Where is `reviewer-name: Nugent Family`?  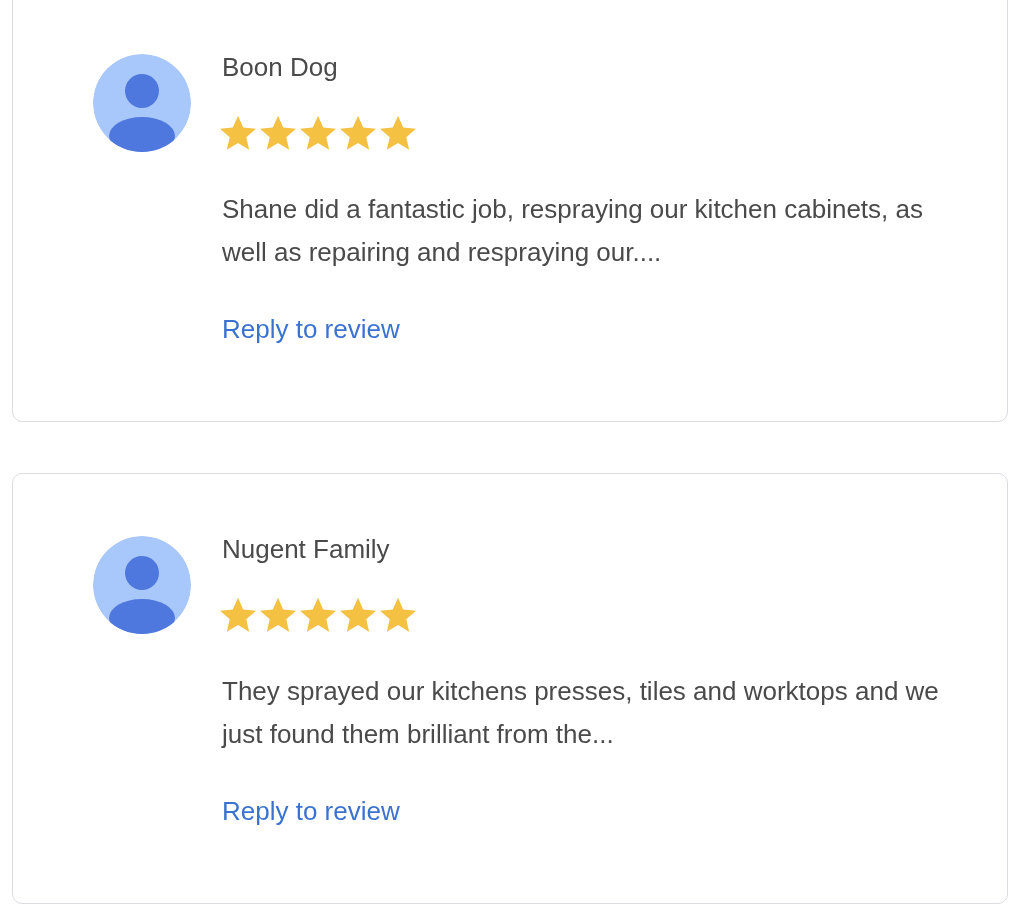
reviewer-name: Nugent Family is located at coordinates (306, 549).